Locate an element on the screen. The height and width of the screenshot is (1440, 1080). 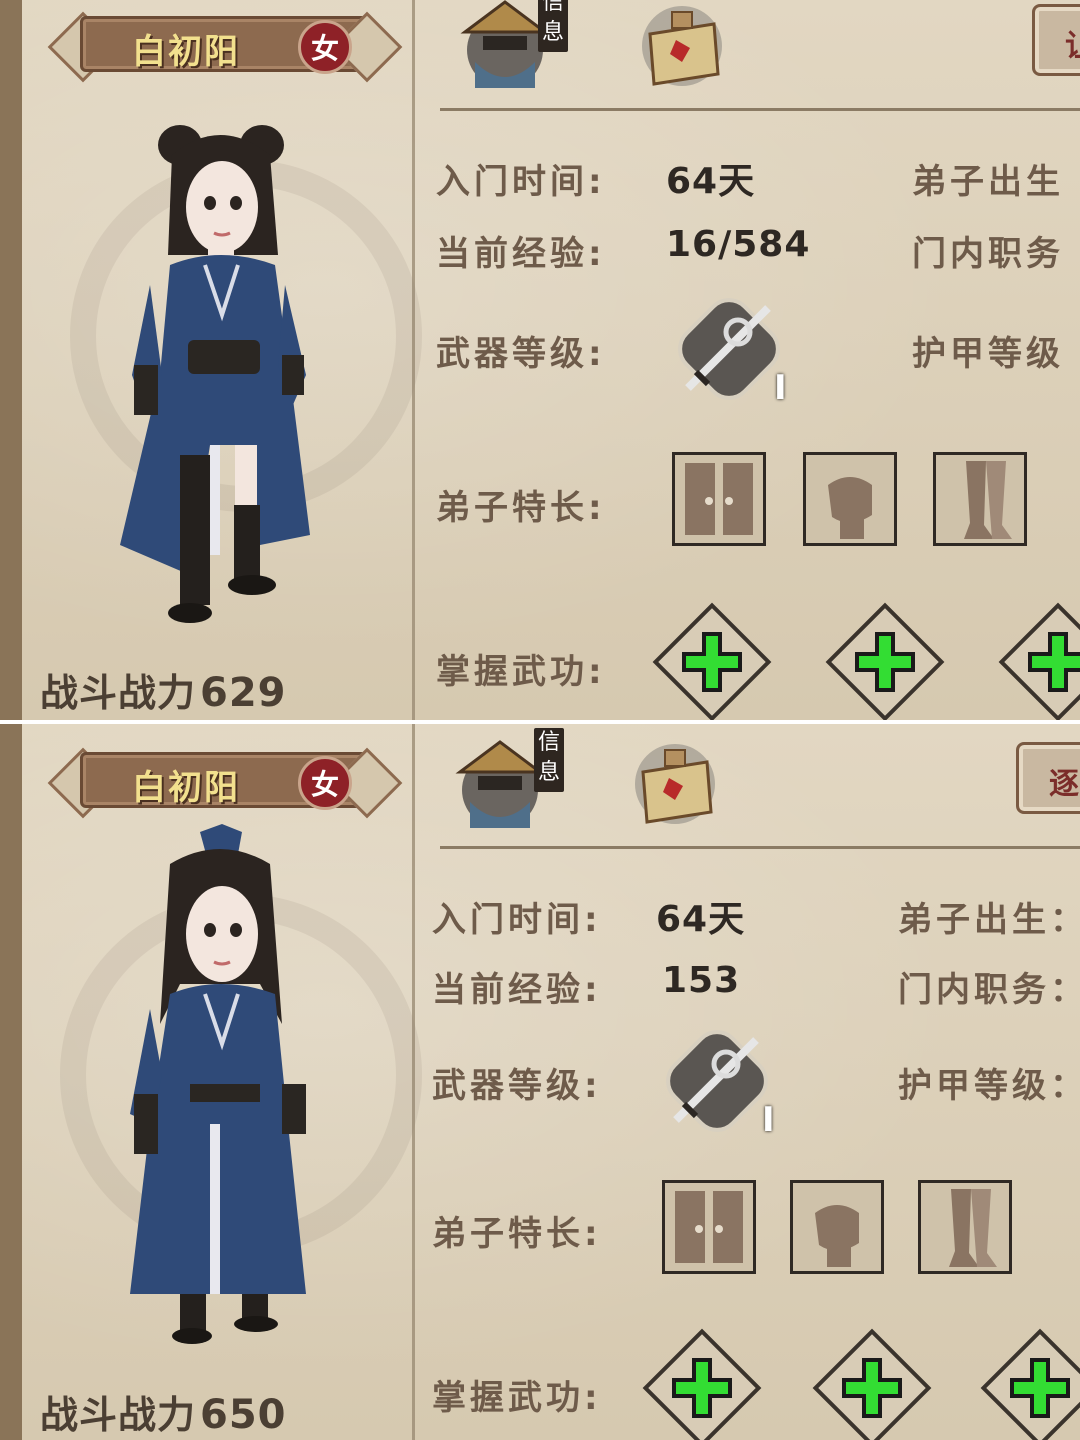
corner-action-button: 逐 is located at coordinates (1048, 778).